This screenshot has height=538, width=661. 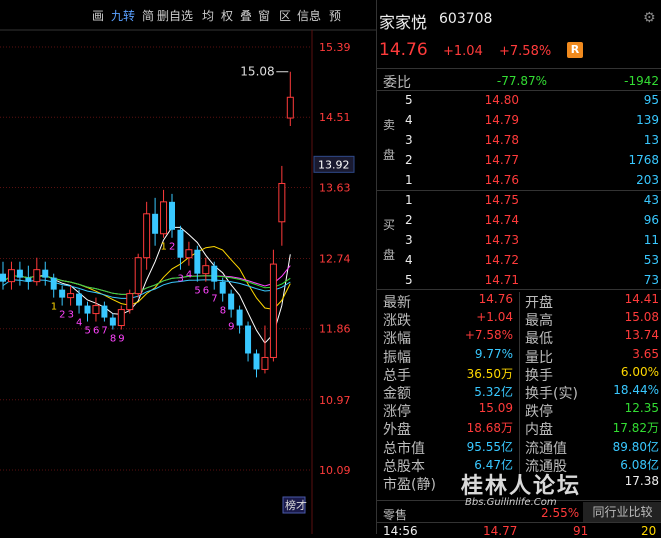 I want to click on buy-level-row: 1 14.75 43, so click(x=519, y=200).